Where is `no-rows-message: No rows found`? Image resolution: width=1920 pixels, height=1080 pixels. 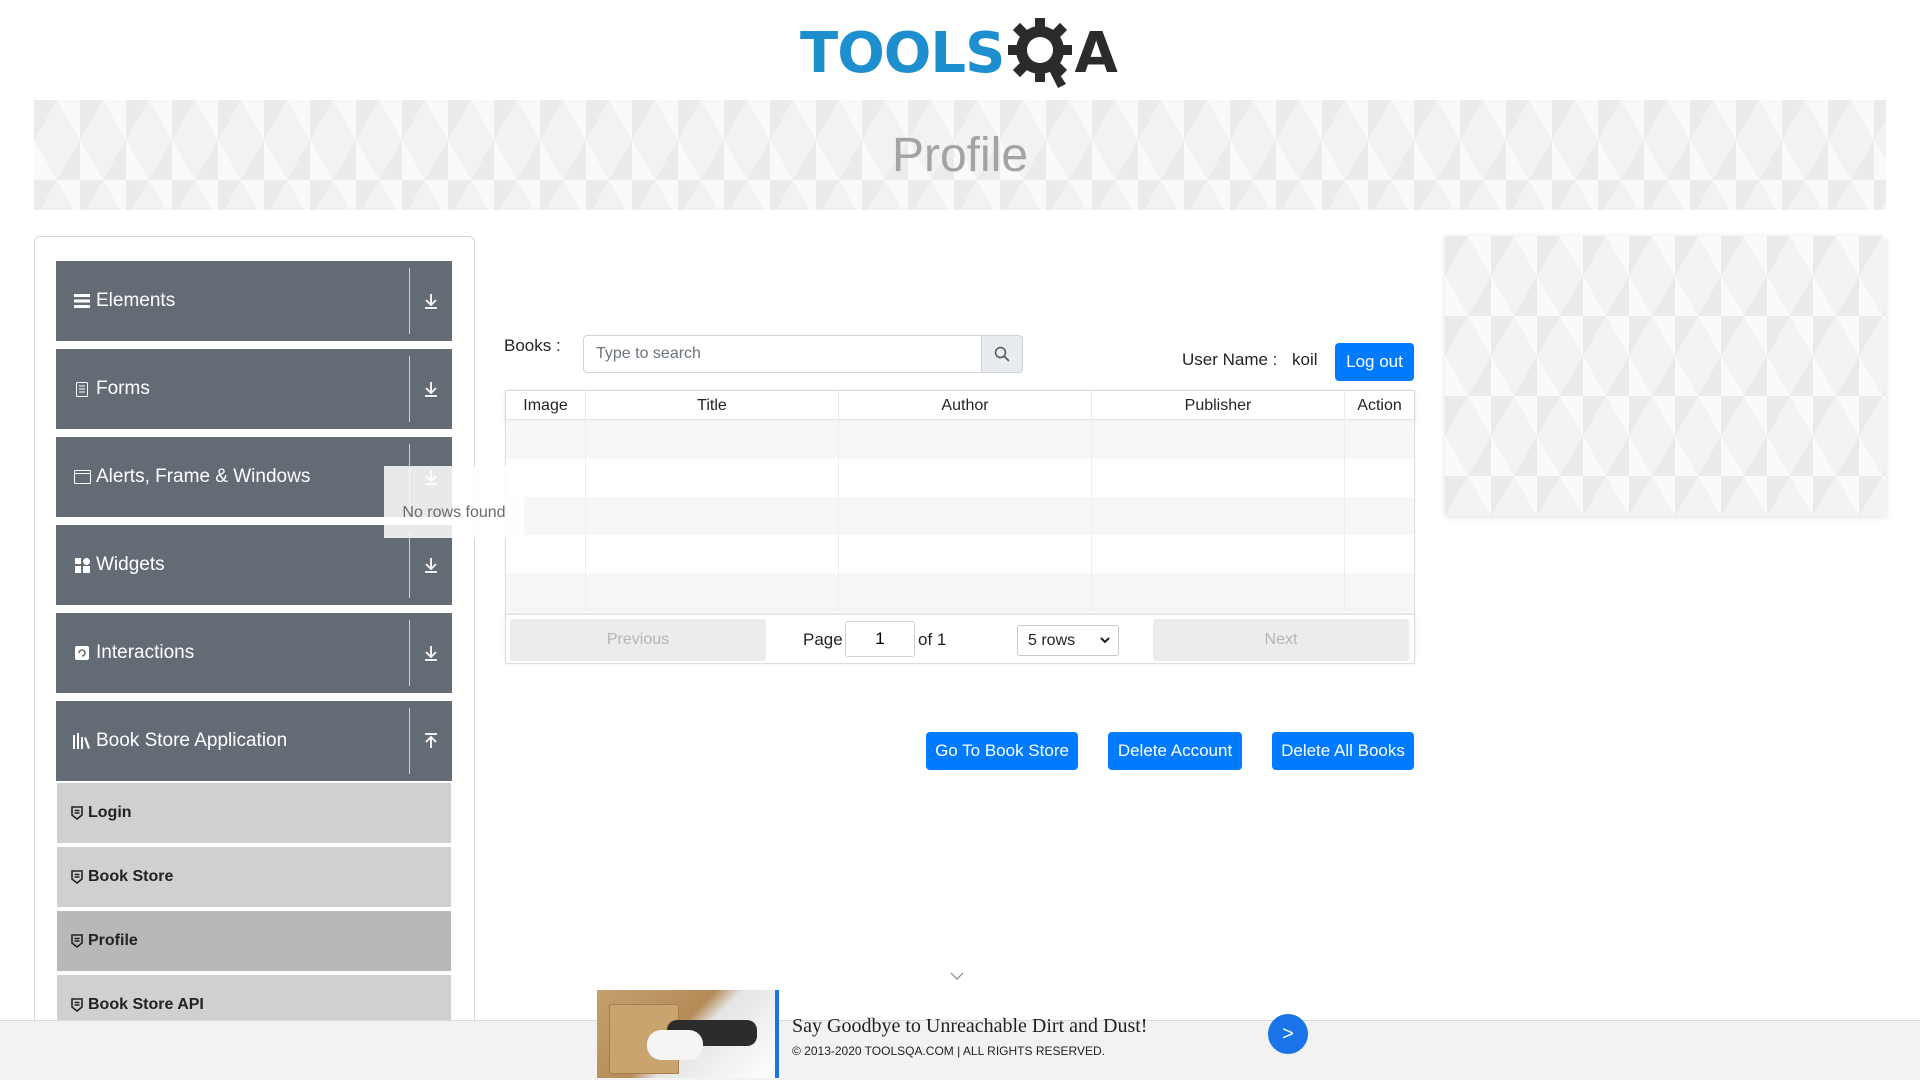
no-rows-message: No rows found is located at coordinates (454, 502).